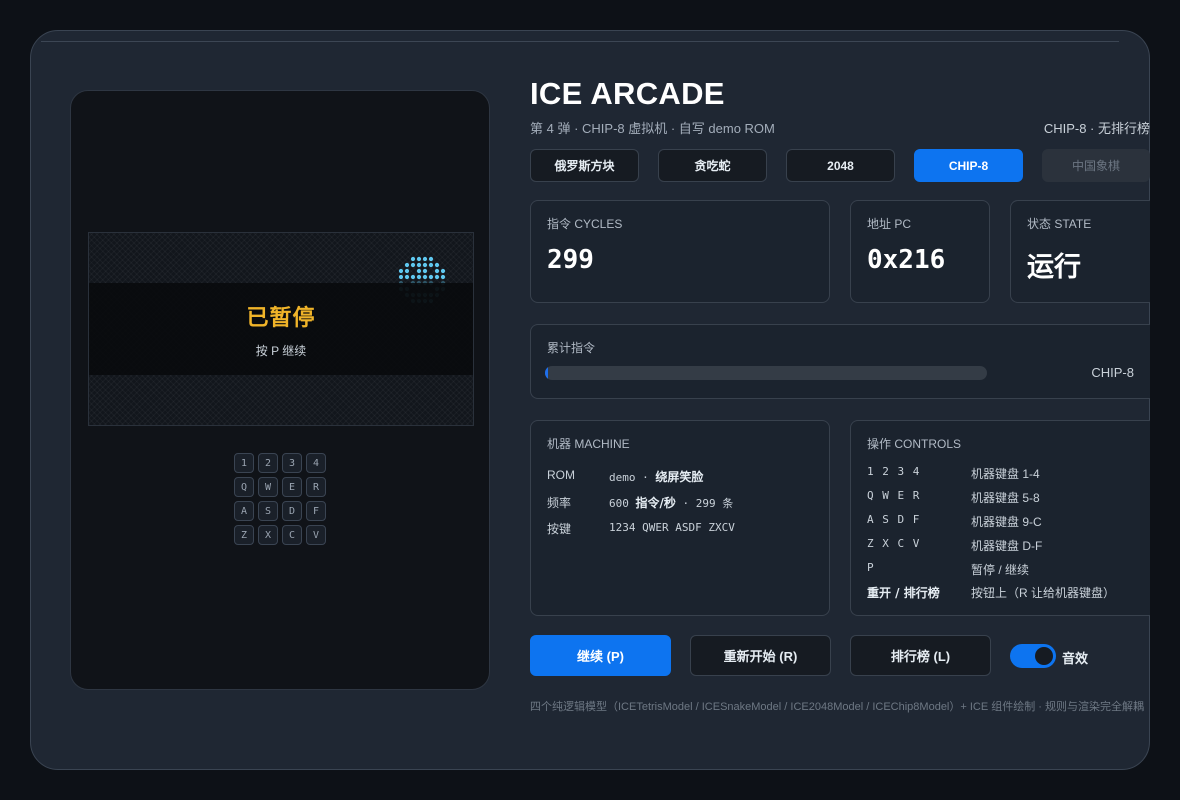 This screenshot has width=1180, height=800. Describe the element at coordinates (894, 471) in the screenshot. I see `control-key: 1 2 3 4` at that location.